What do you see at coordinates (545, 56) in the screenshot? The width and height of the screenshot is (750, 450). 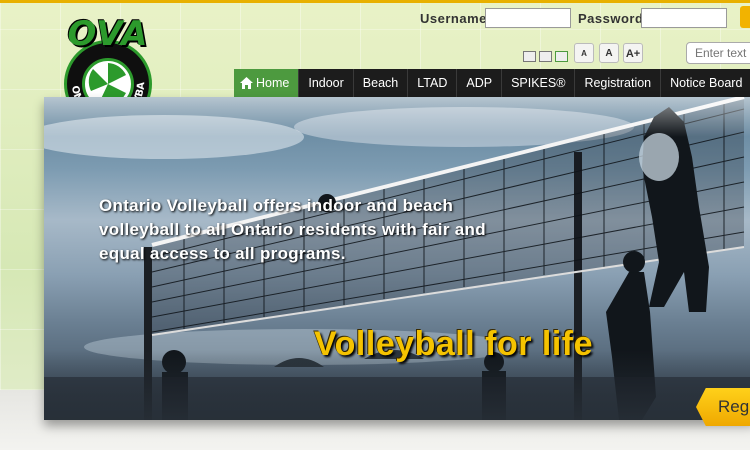 I see `email-icon` at bounding box center [545, 56].